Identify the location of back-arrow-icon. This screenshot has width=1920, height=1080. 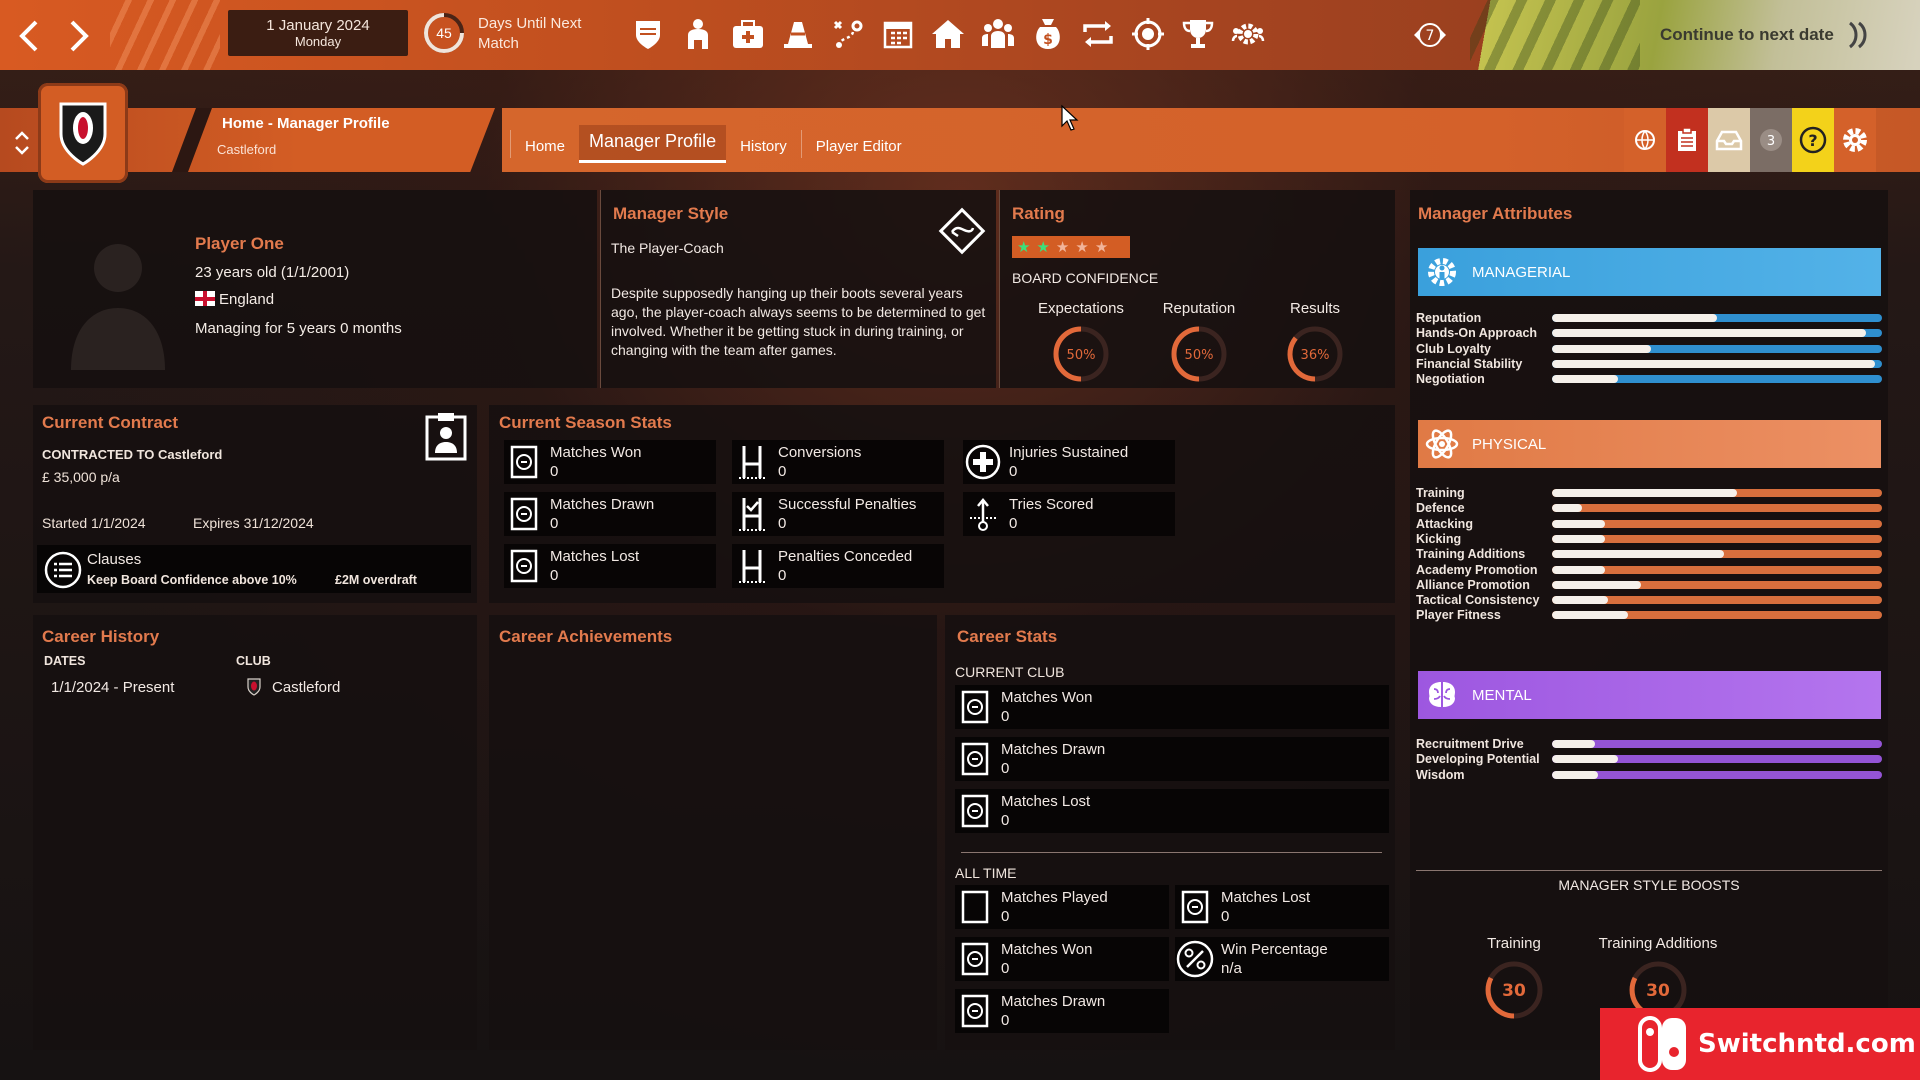
(29, 36).